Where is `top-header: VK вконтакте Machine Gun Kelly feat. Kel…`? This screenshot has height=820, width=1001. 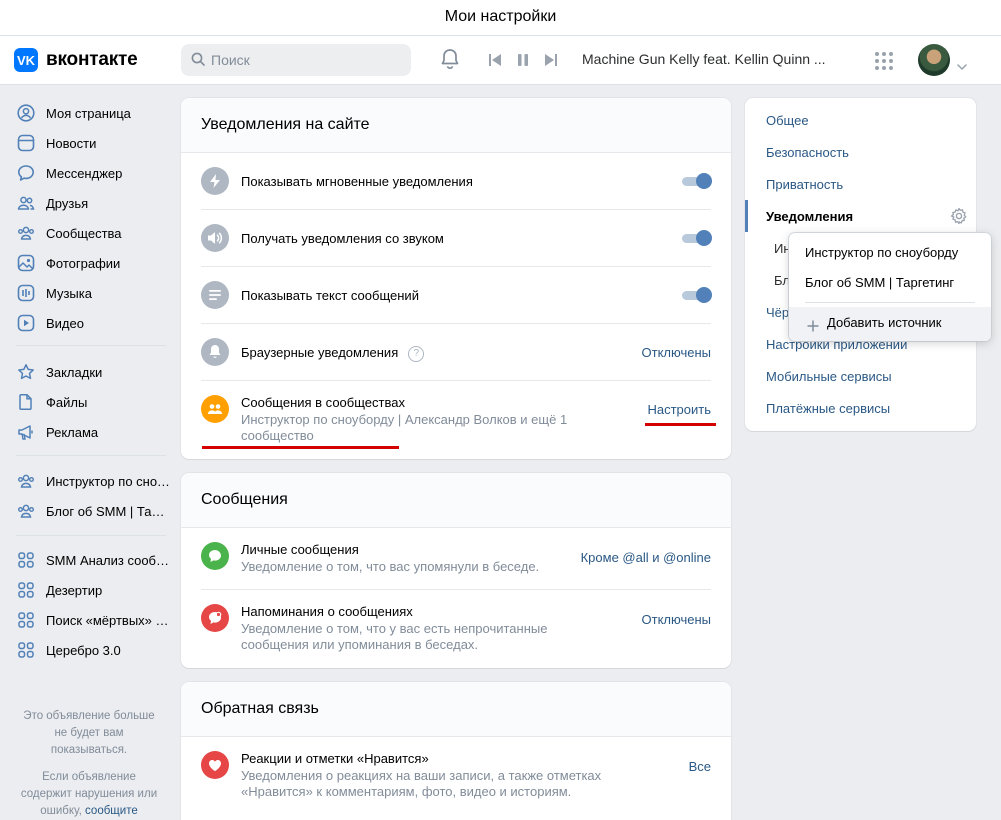 top-header: VK вконтакте Machine Gun Kelly feat. Kel… is located at coordinates (500, 60).